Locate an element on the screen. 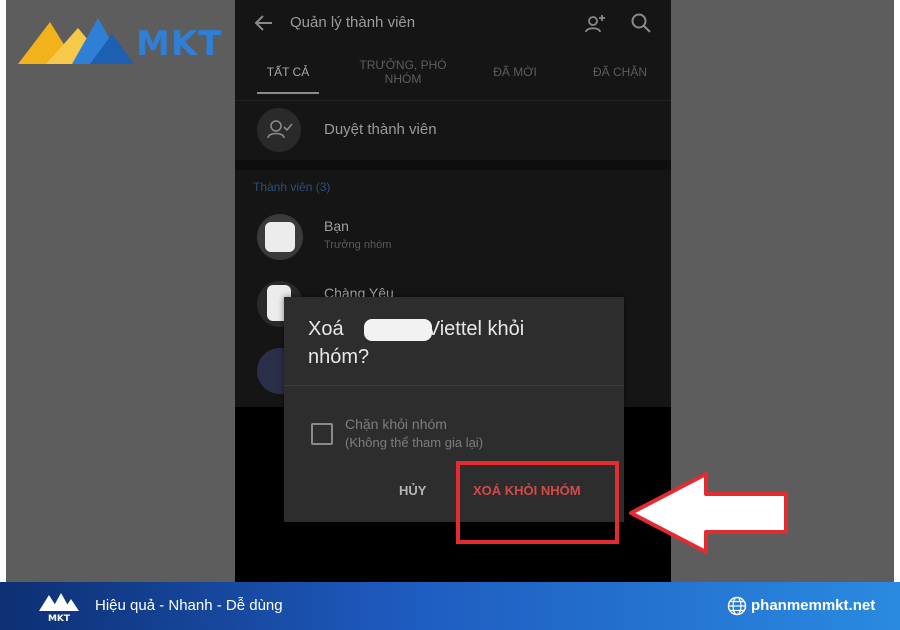 Image resolution: width=900 pixels, height=630 pixels. dialog-divider is located at coordinates (454, 385).